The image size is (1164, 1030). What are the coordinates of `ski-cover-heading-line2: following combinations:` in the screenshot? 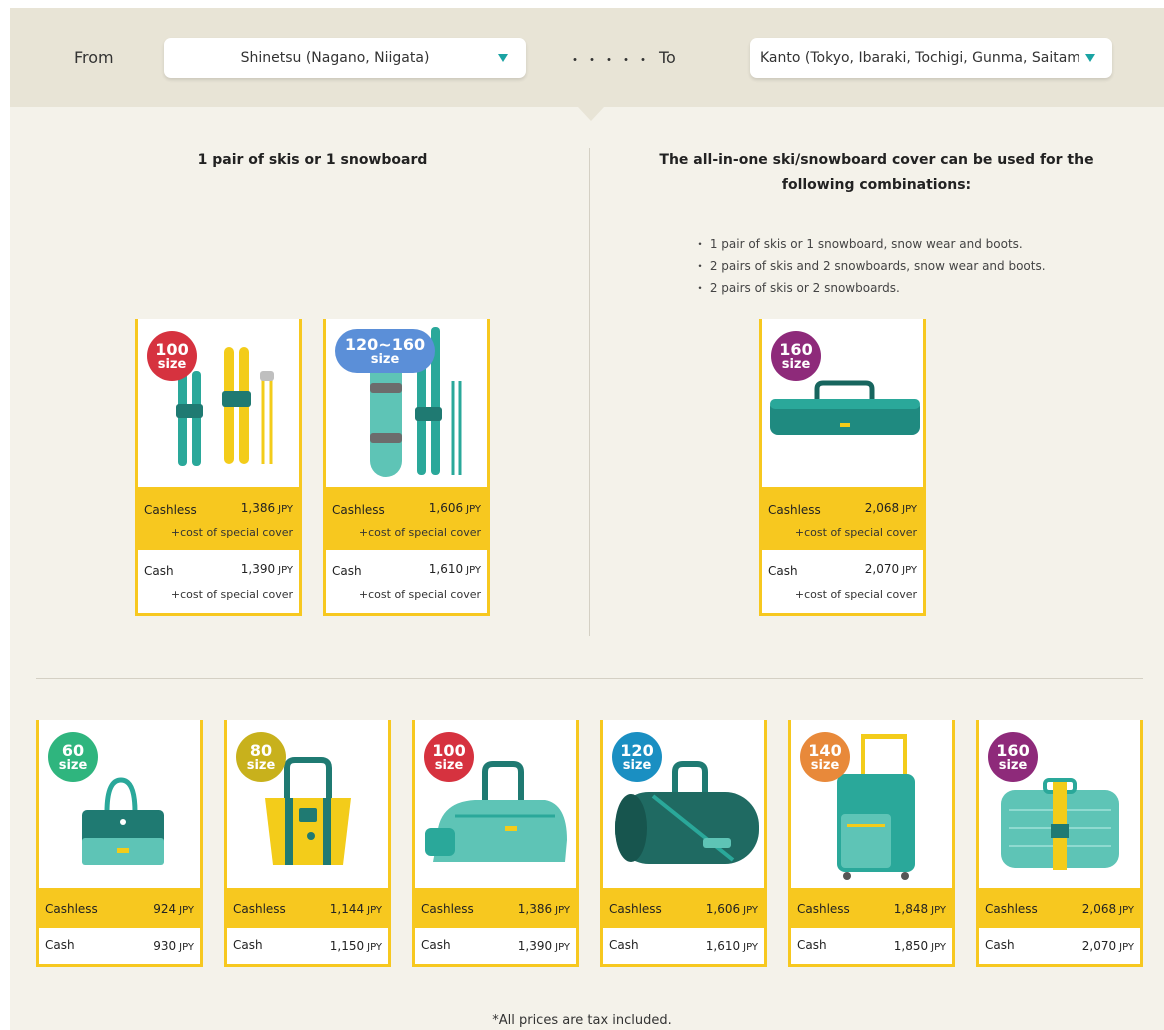 It's located at (876, 185).